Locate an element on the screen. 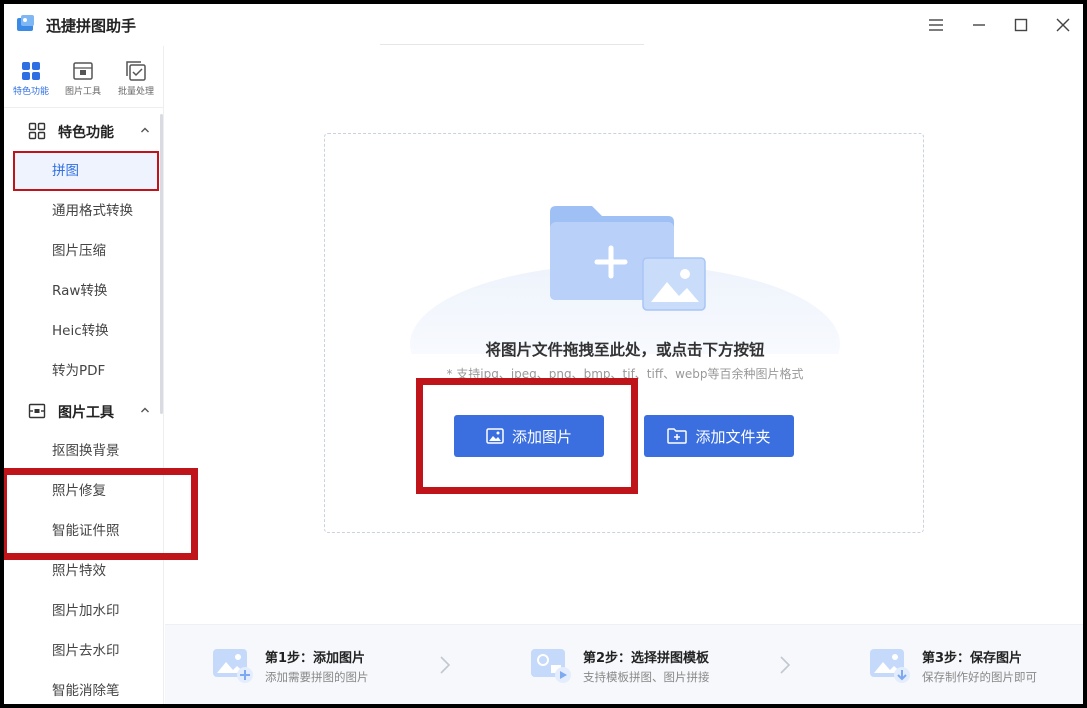 Image resolution: width=1087 pixels, height=708 pixels. sidebar-item-add-watermark: 图片加水印 is located at coordinates (85, 611).